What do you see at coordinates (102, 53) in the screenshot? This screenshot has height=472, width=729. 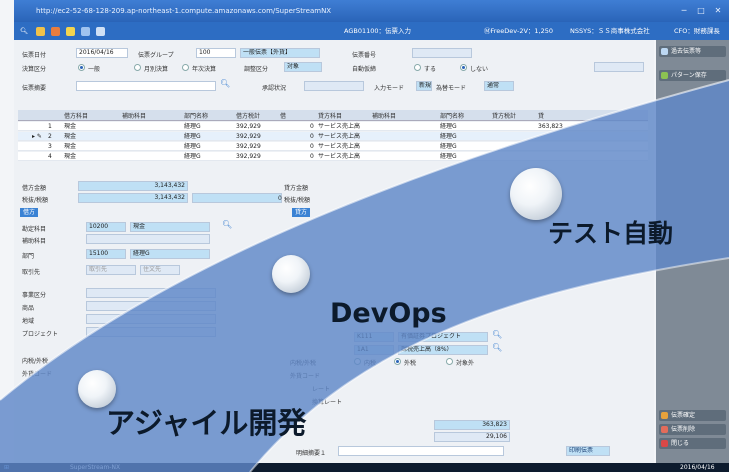 I see `date-input: 2016/04/16` at bounding box center [102, 53].